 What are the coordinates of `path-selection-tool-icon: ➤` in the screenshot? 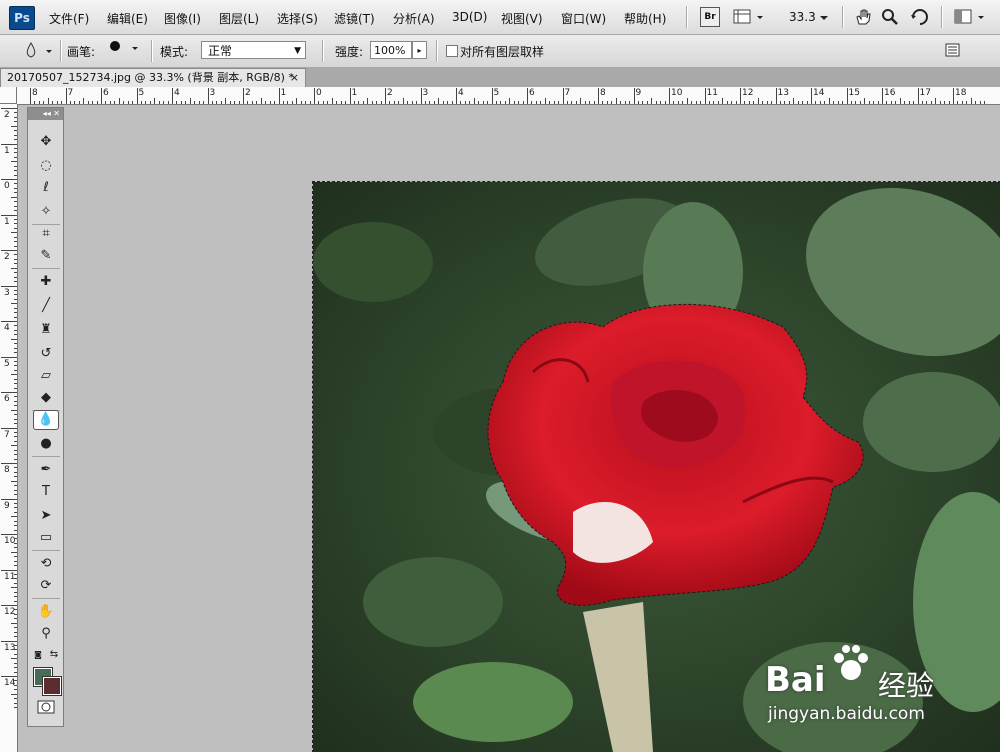 It's located at (46, 516).